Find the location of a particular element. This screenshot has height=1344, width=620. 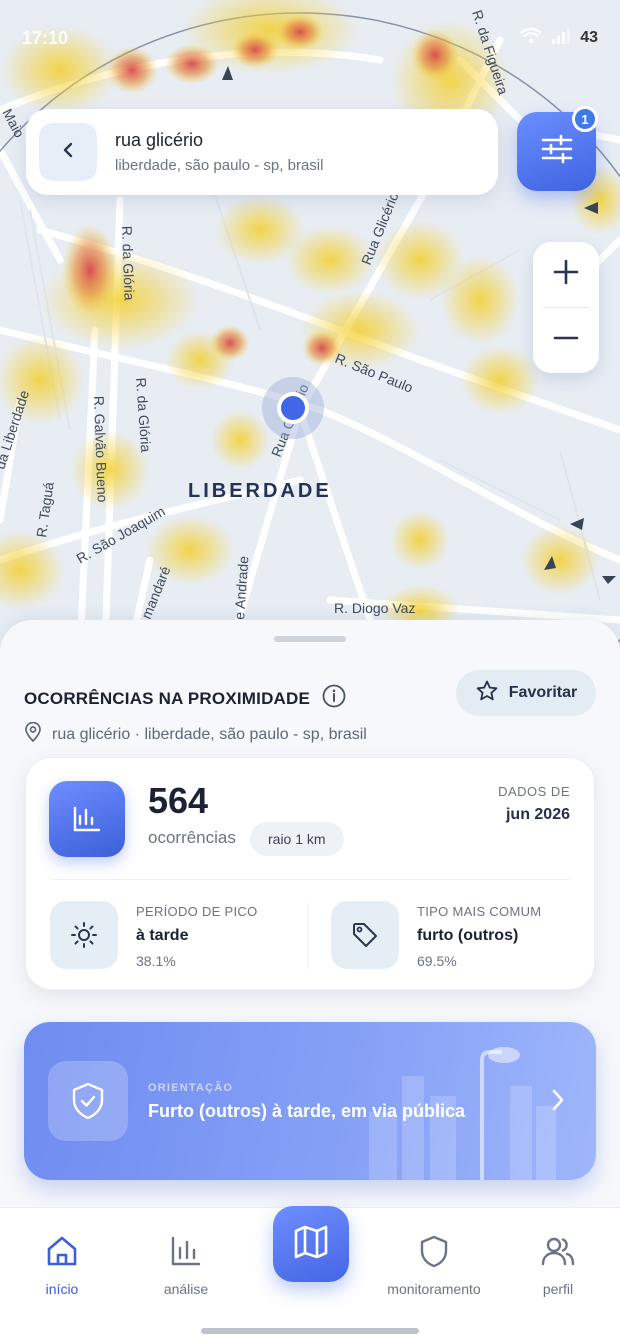

peak-period-stat: PERÍODO DE PICO à tarde 38.1% is located at coordinates (154, 935).